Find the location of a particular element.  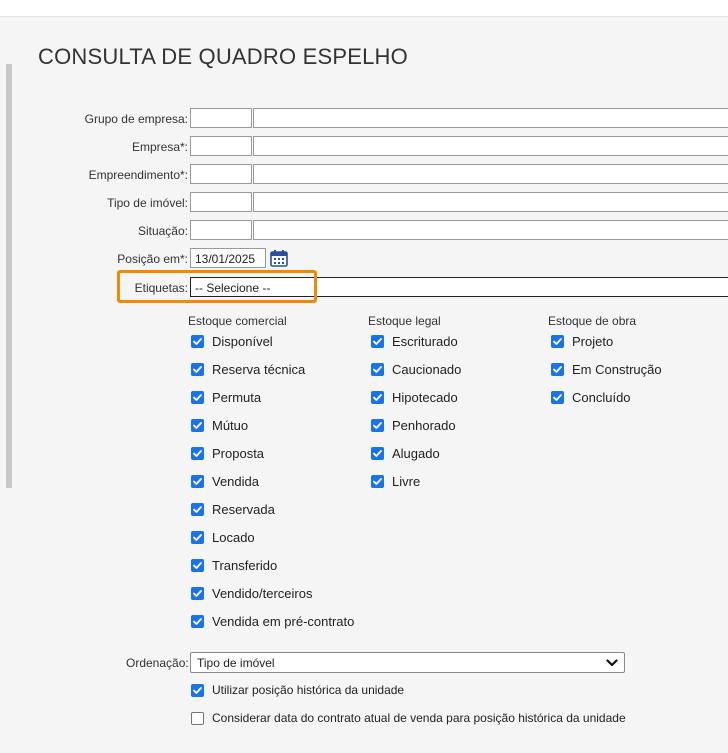

ordenacao-value: Tipo de imóvel is located at coordinates (236, 663).